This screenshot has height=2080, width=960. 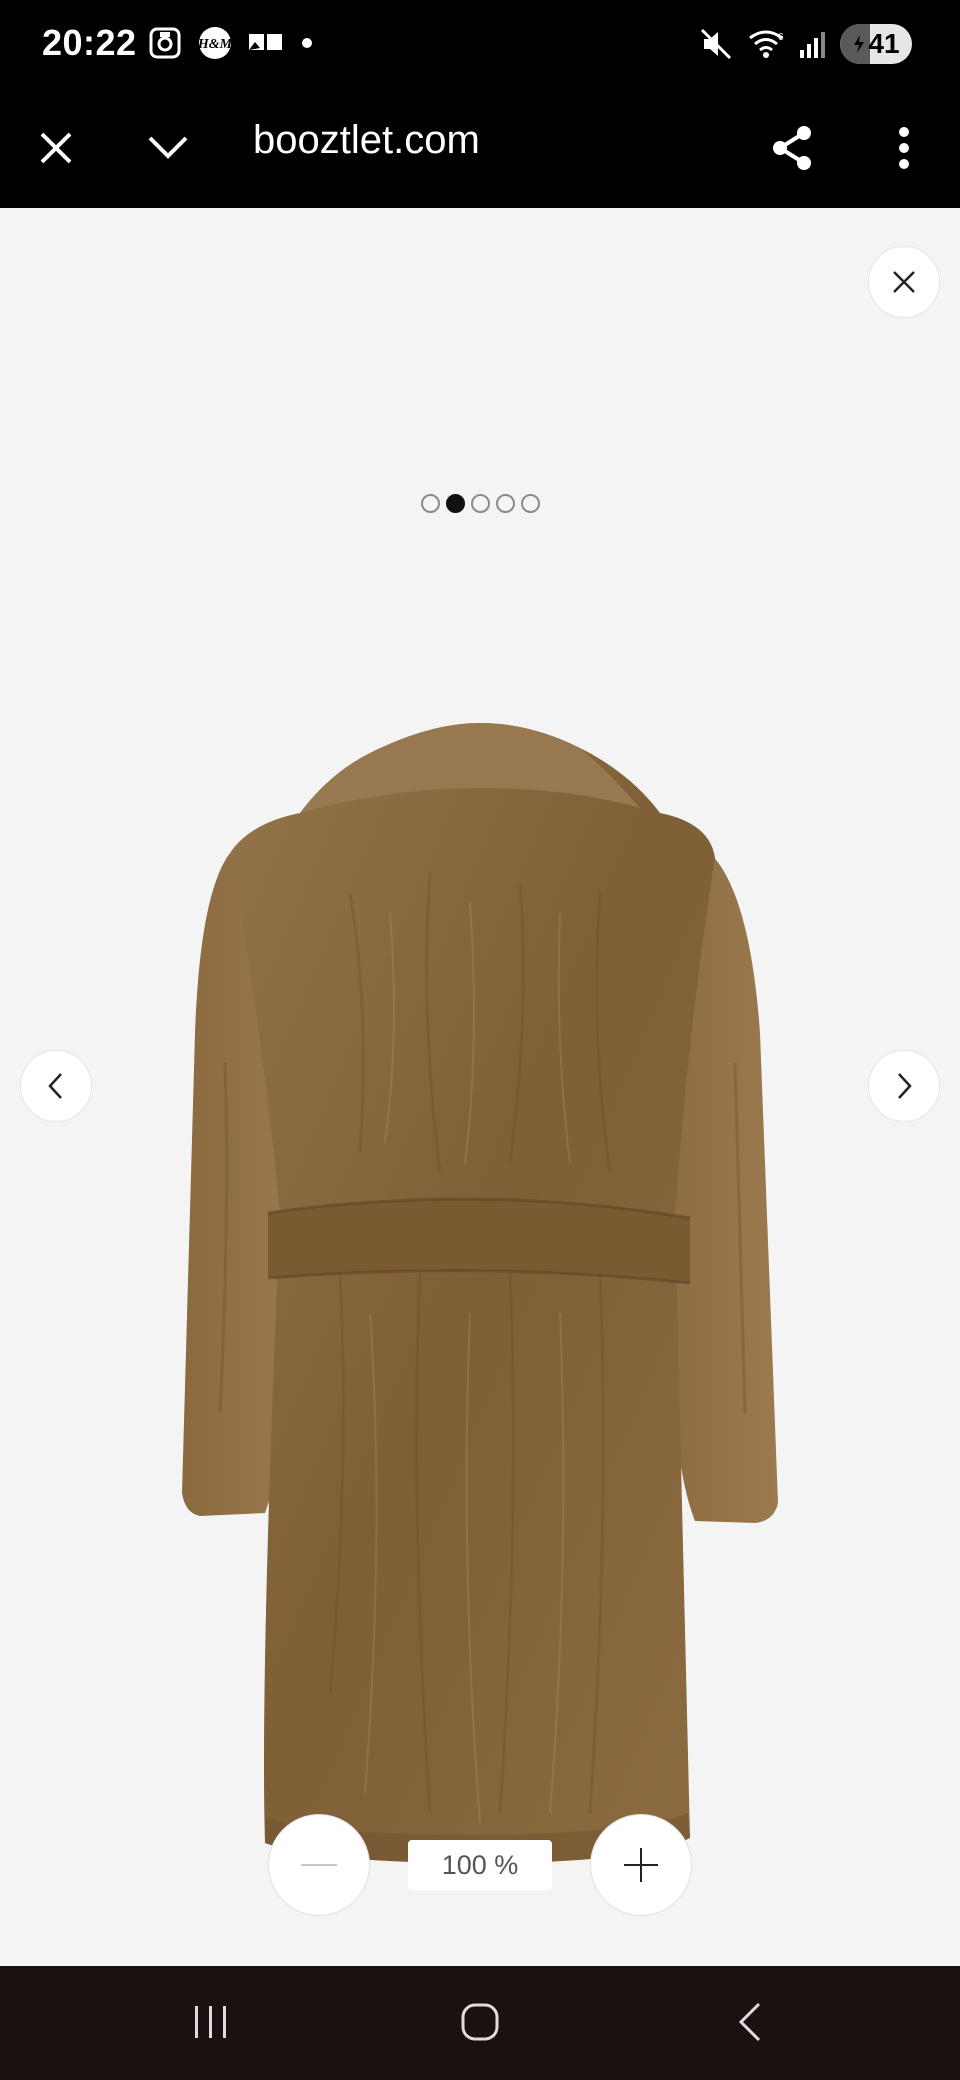 I want to click on home-button, so click(x=480, y=2022).